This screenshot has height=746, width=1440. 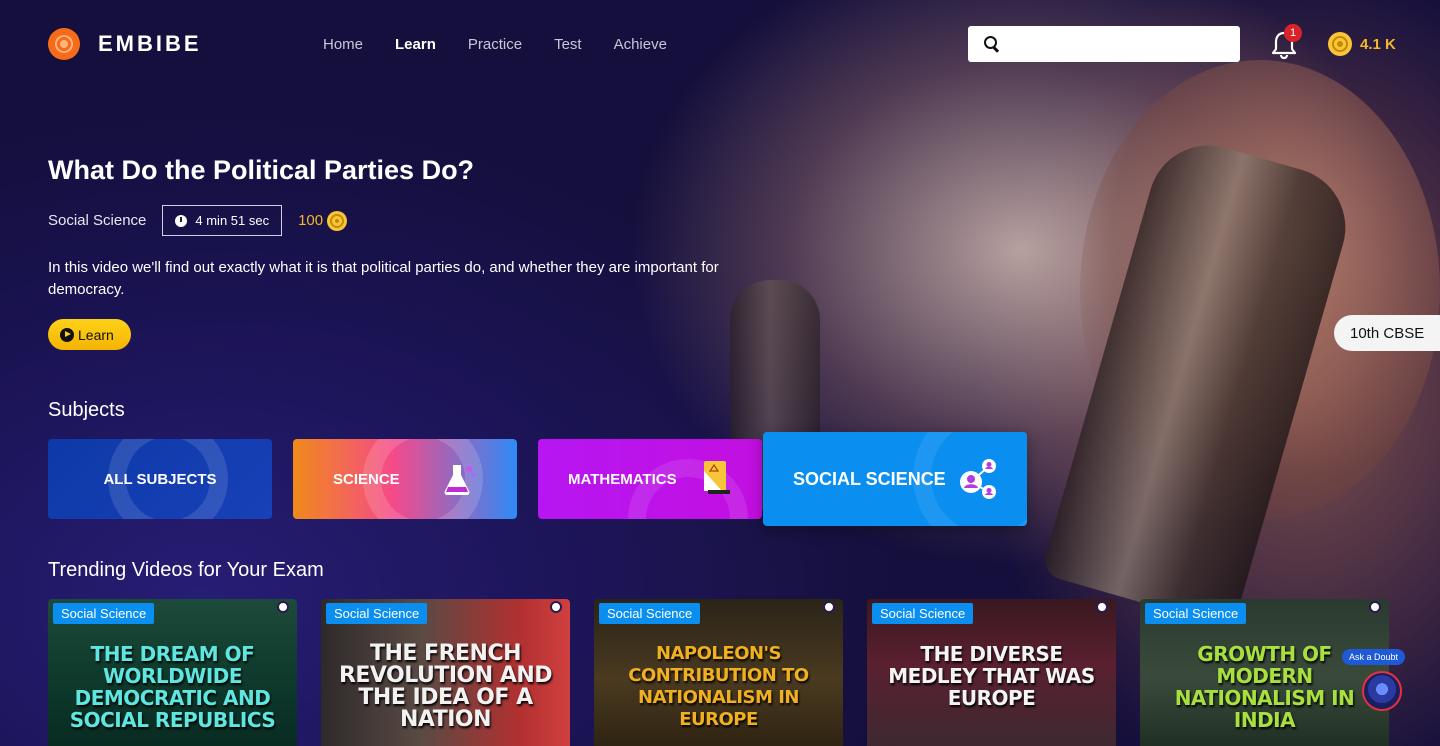 I want to click on reward-points: 100, so click(x=323, y=220).